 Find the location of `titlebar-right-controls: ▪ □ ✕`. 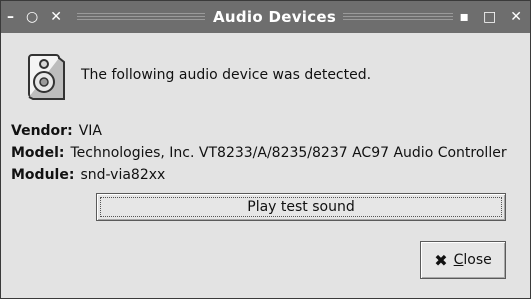

titlebar-right-controls: ▪ □ ✕ is located at coordinates (491, 17).